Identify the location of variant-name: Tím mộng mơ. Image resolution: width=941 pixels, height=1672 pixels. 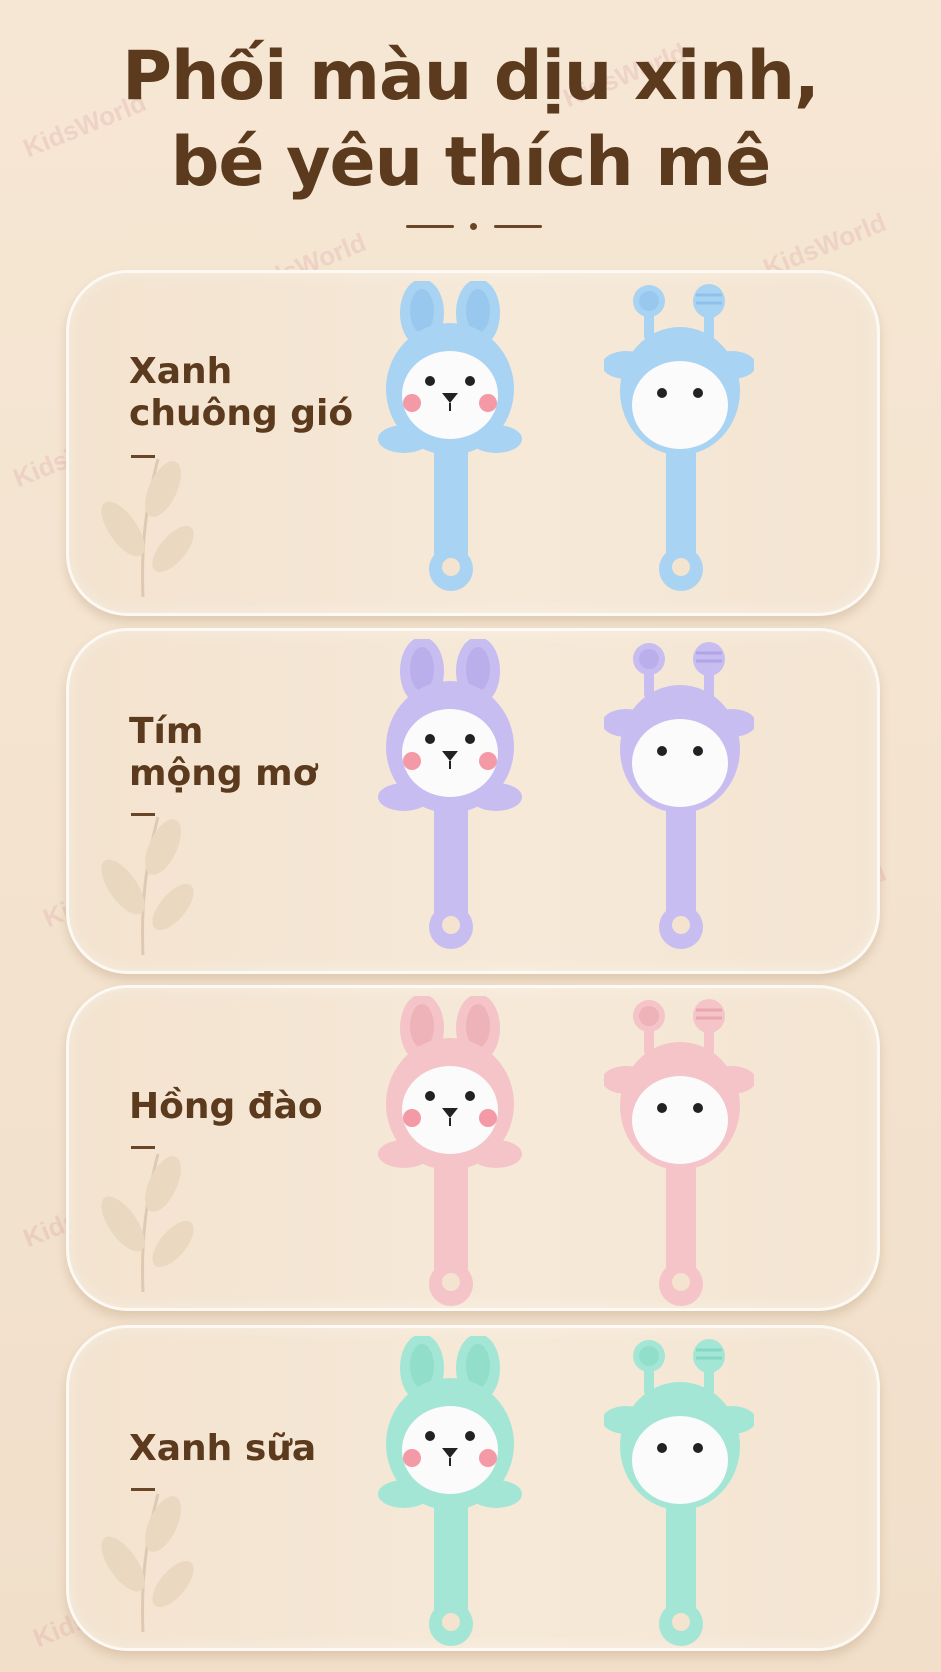
(223, 752).